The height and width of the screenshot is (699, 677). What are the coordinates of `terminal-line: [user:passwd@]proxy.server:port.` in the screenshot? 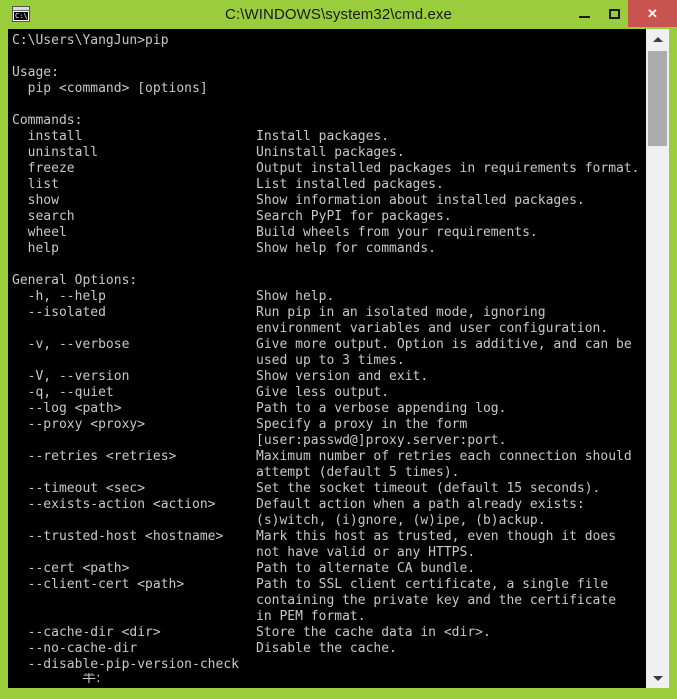 It's located at (329, 441).